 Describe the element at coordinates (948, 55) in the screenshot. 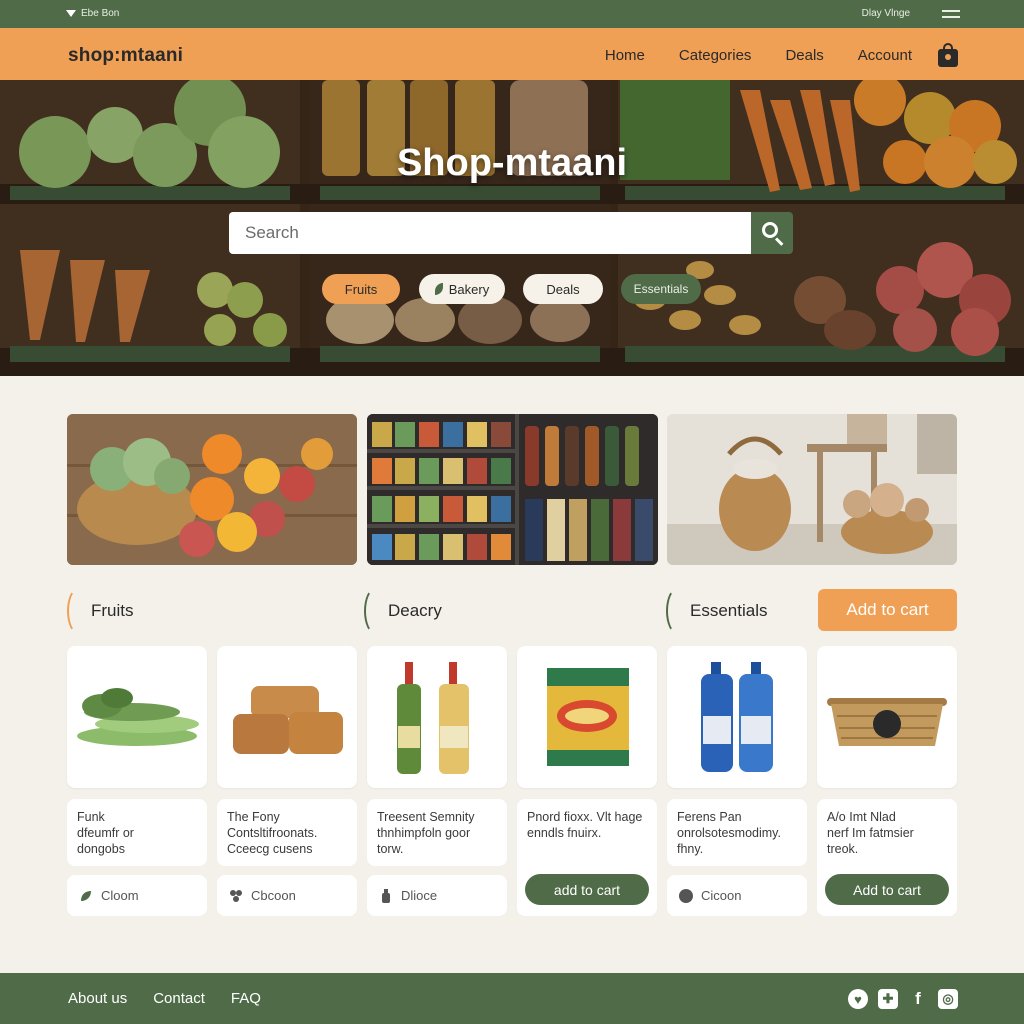

I see `cart-icon` at that location.